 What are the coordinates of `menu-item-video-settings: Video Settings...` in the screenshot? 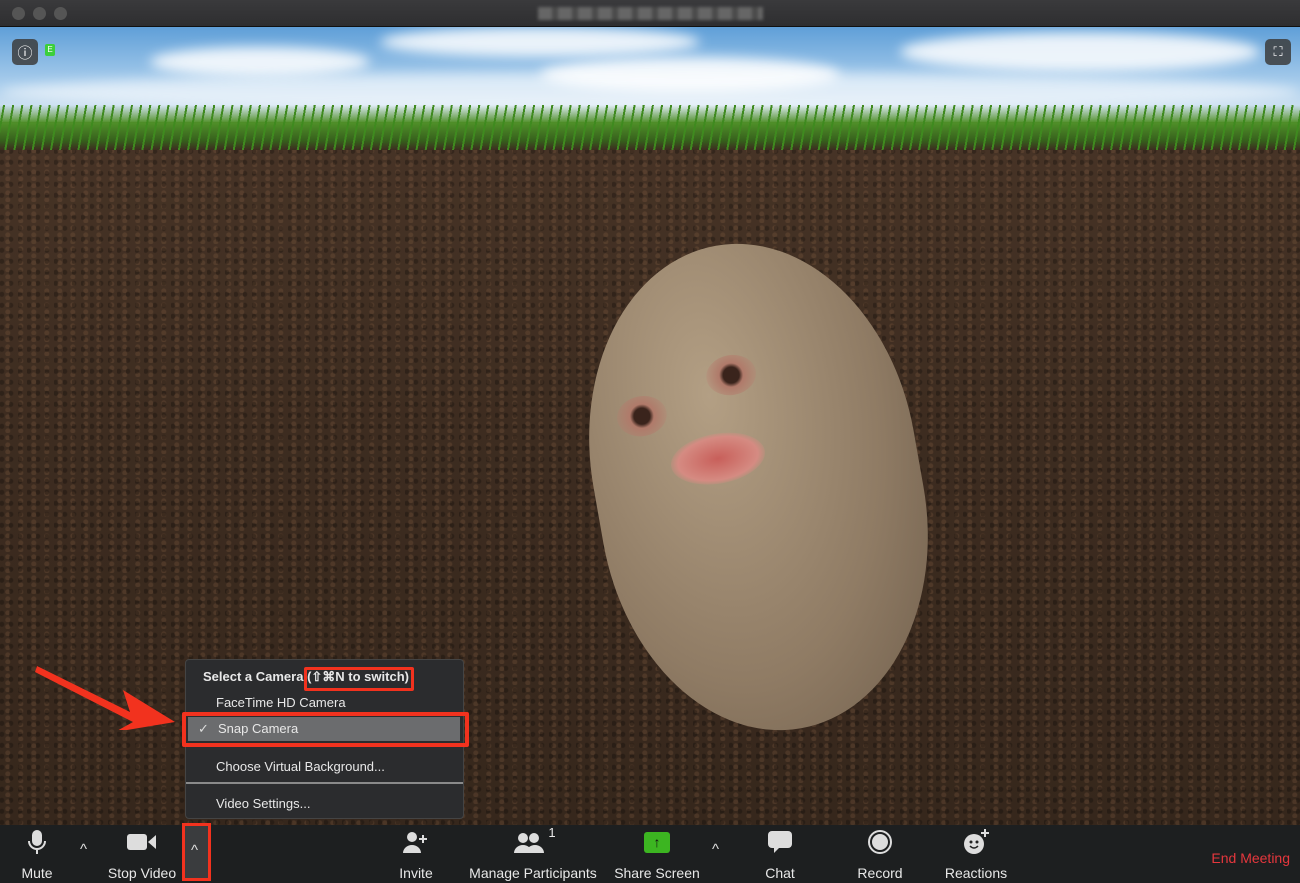 It's located at (324, 804).